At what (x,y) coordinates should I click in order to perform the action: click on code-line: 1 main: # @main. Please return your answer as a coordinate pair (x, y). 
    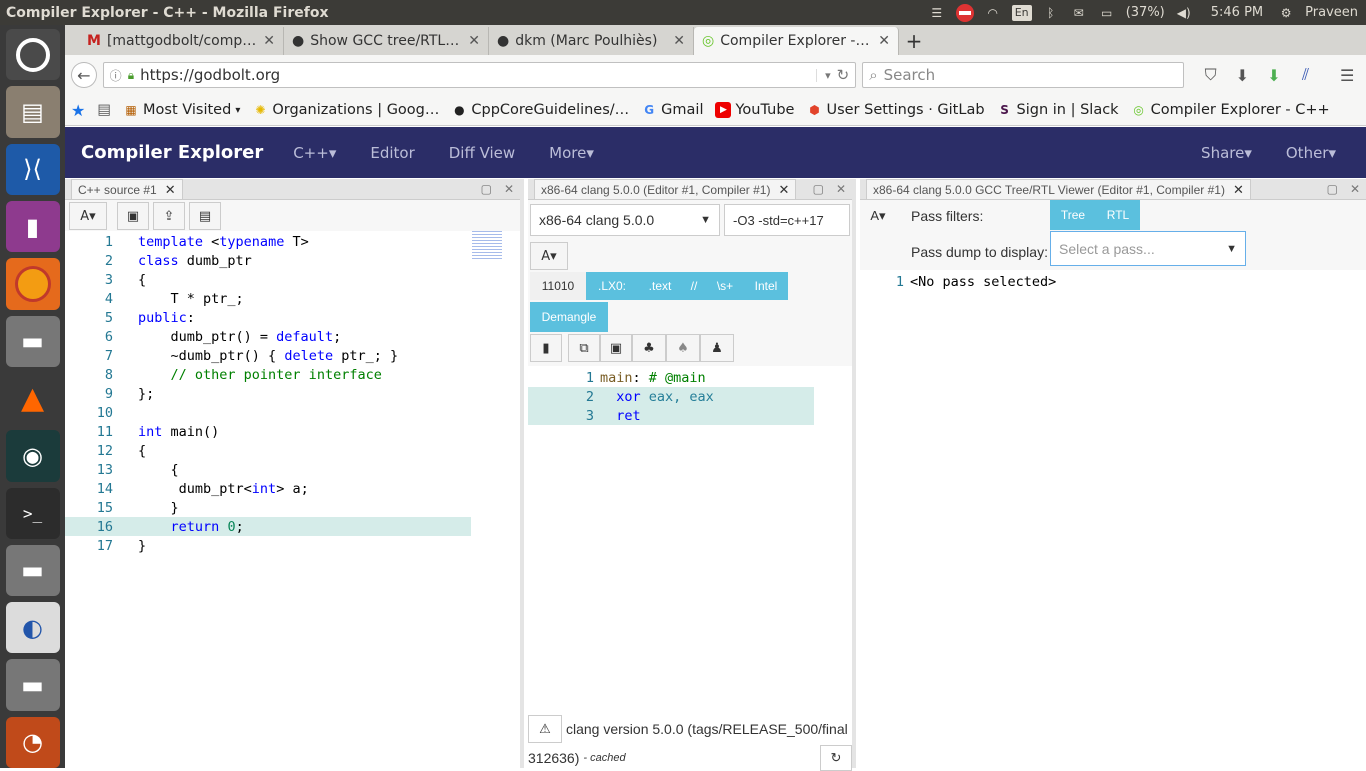
    Looking at the image, I should click on (690, 377).